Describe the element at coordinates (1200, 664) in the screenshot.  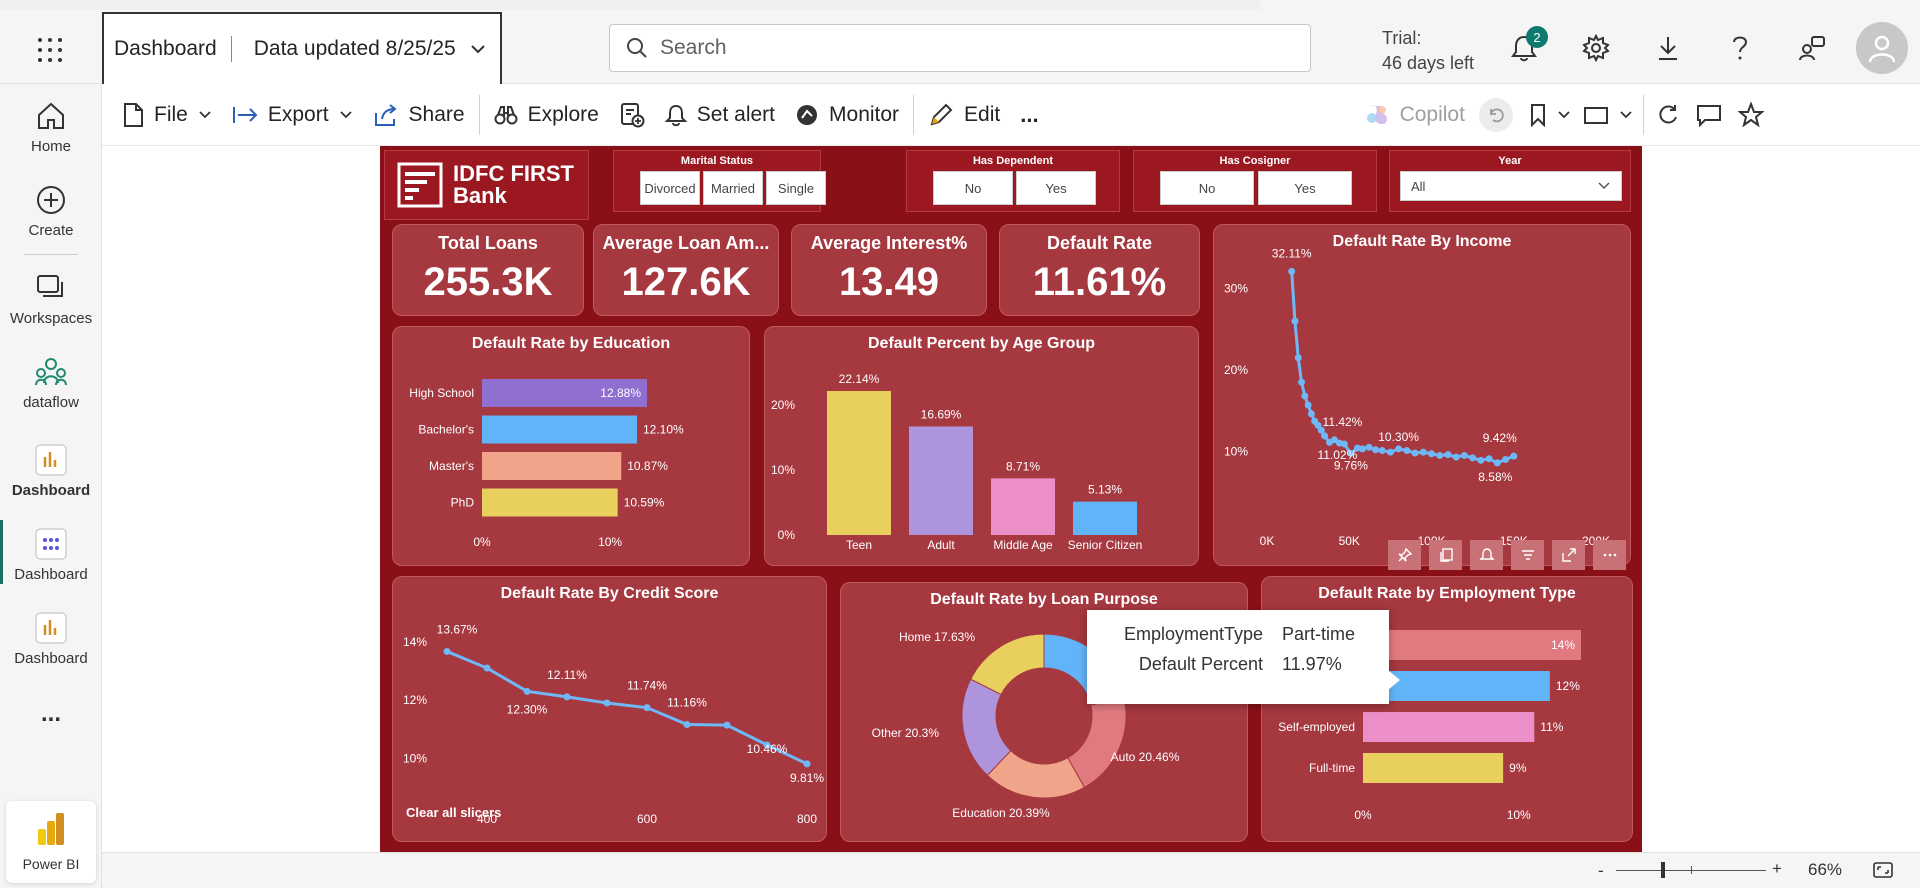
I see `tooltip-key-2: Default Percent` at that location.